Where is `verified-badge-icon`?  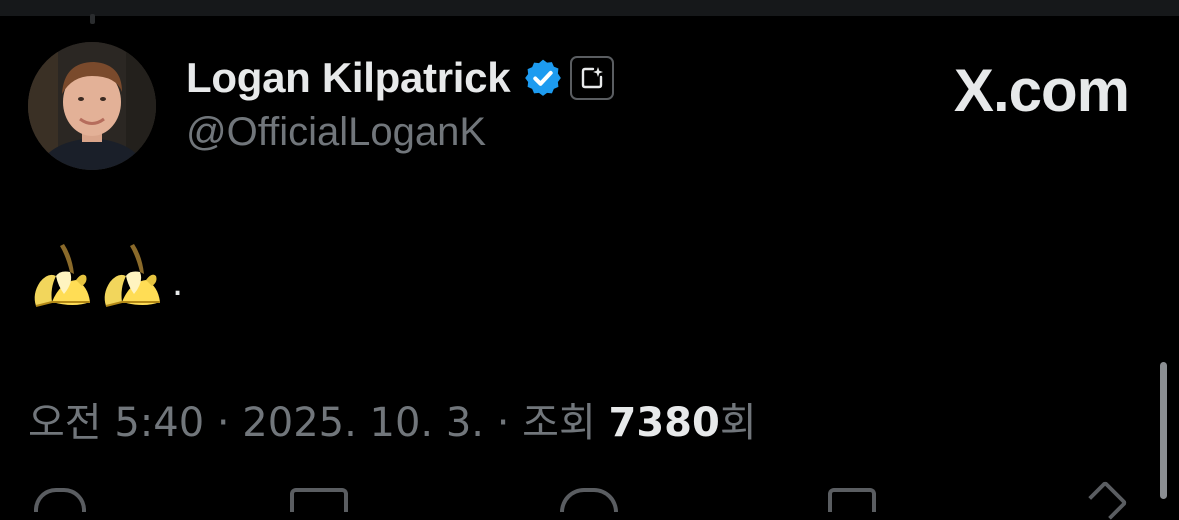
verified-badge-icon is located at coordinates (543, 78).